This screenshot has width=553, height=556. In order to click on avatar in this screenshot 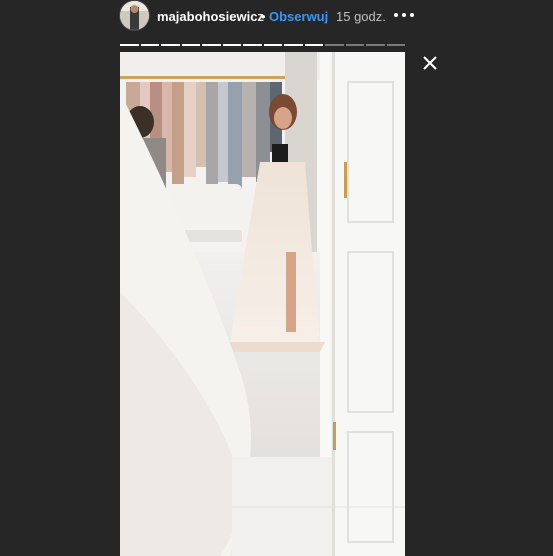, I will do `click(134, 15)`.